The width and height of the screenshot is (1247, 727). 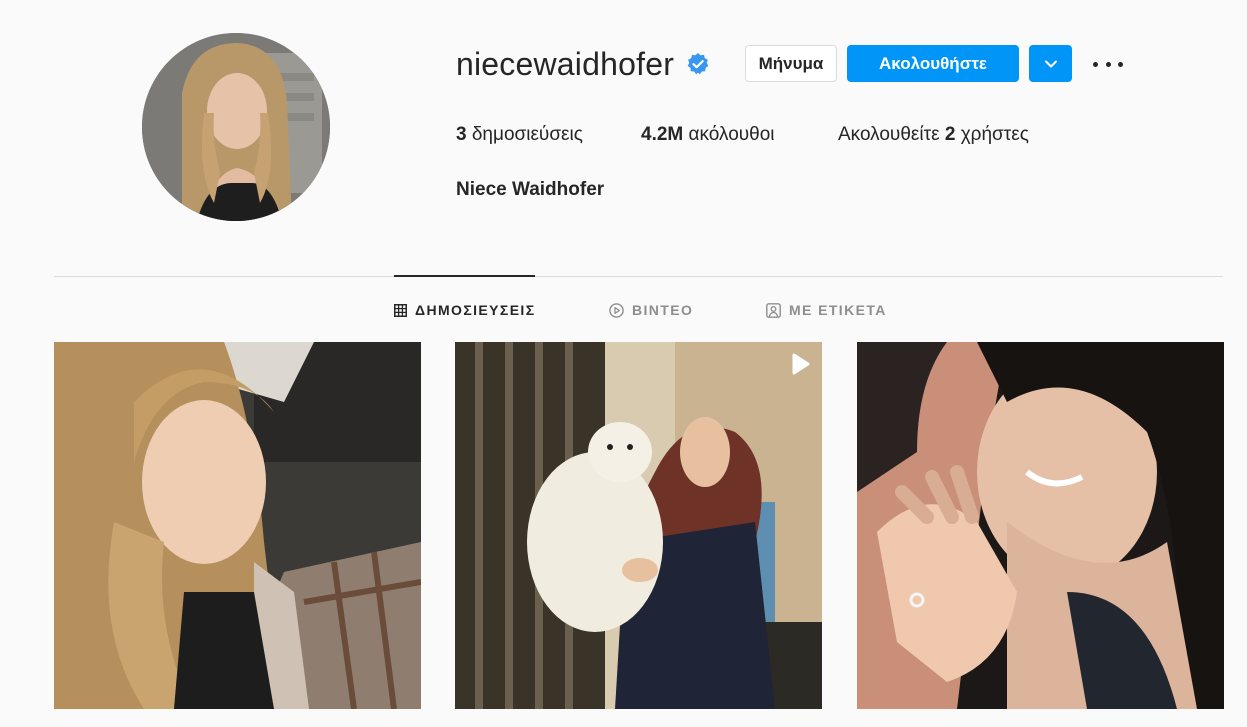 I want to click on profile-full-name: Niece Waidhofer, so click(x=530, y=189).